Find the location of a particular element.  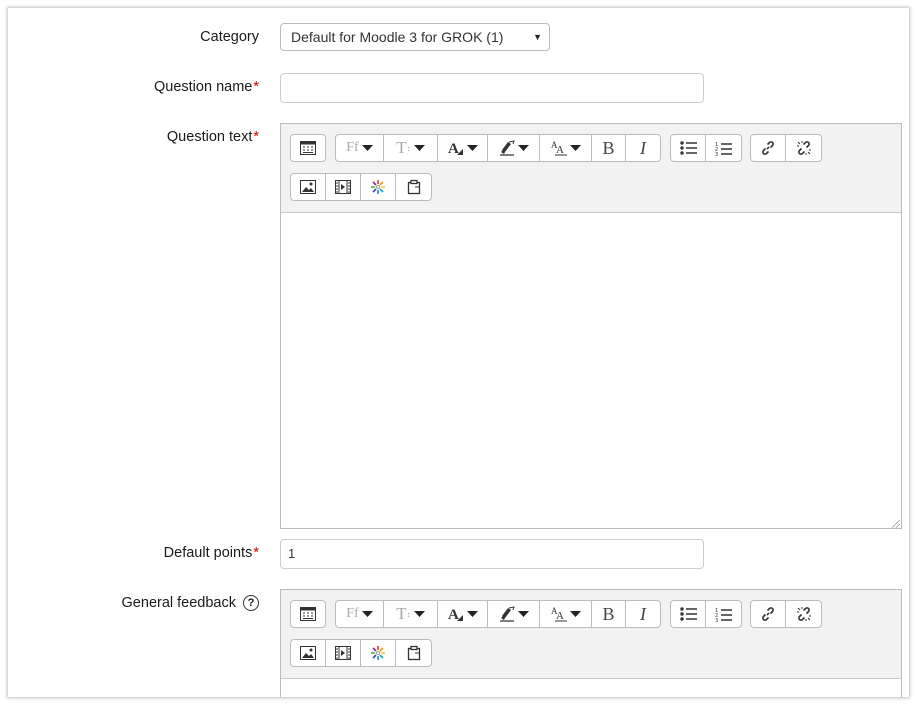

style-group: Ff T ↕ A AA B I is located at coordinates (498, 148).